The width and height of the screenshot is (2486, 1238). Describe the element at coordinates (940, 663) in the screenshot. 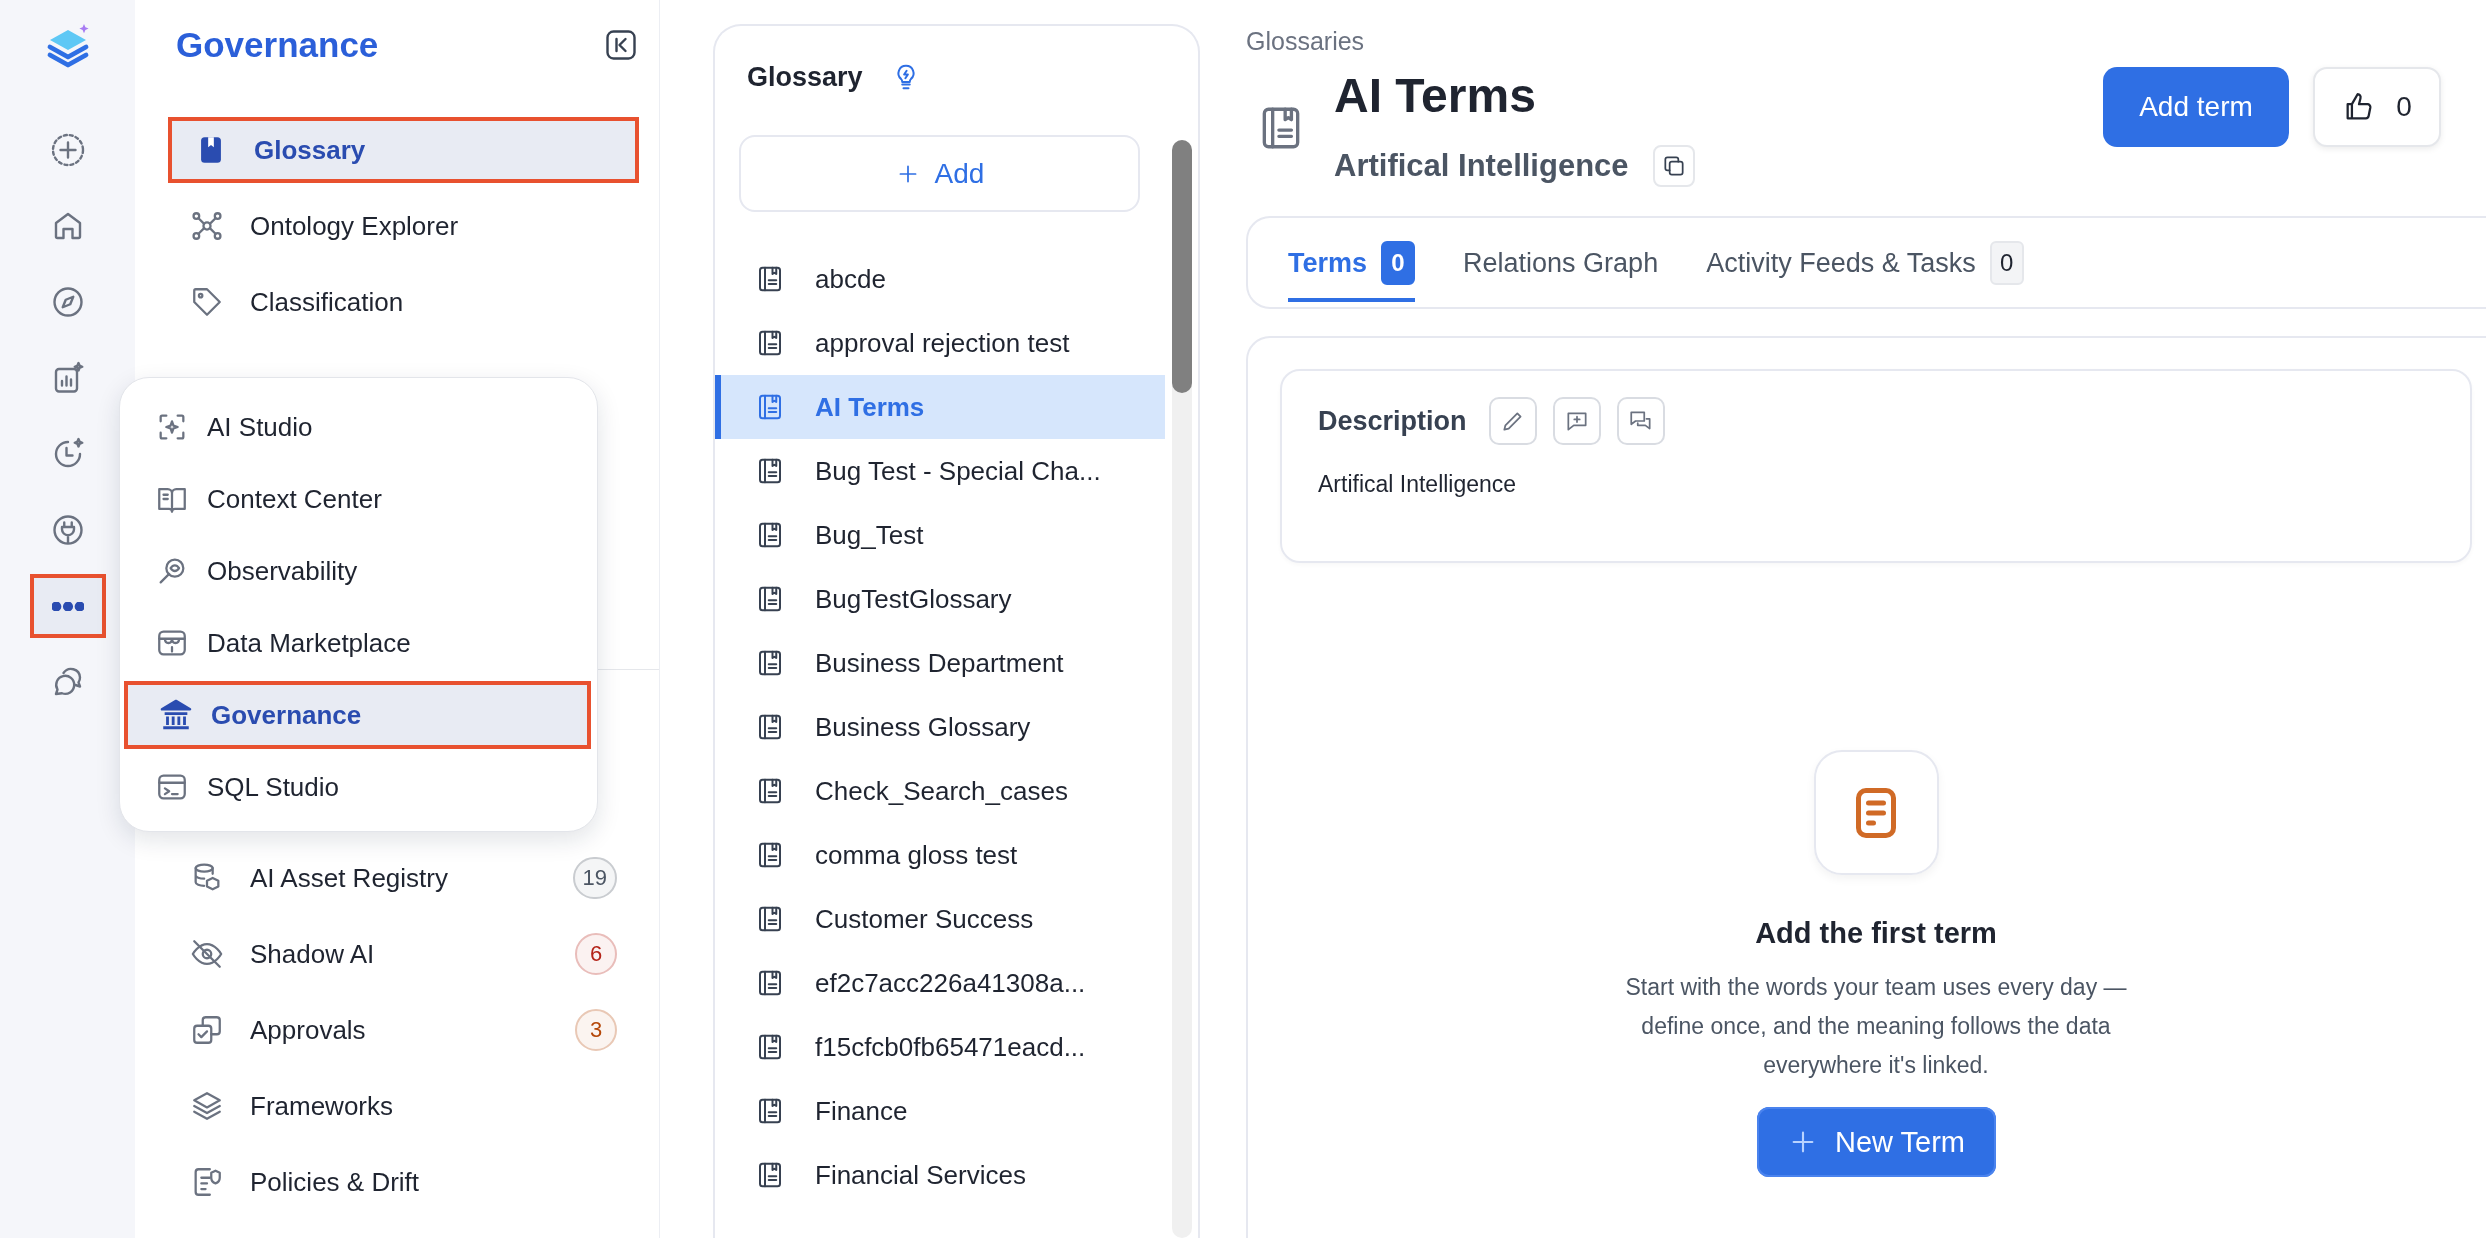

I see `list-item: Business Department` at that location.